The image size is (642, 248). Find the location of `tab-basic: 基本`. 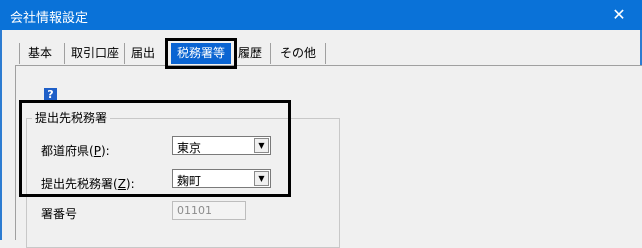

tab-basic: 基本 is located at coordinates (39, 53).